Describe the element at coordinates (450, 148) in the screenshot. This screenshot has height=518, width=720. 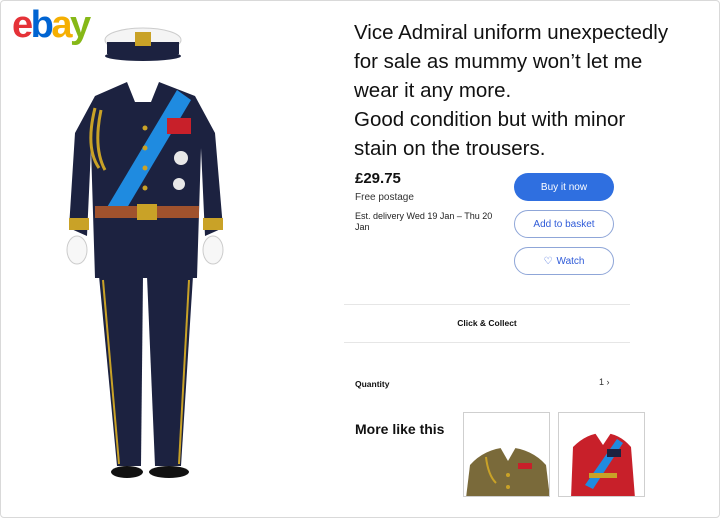
I see `title-line: stain on the trousers.` at that location.